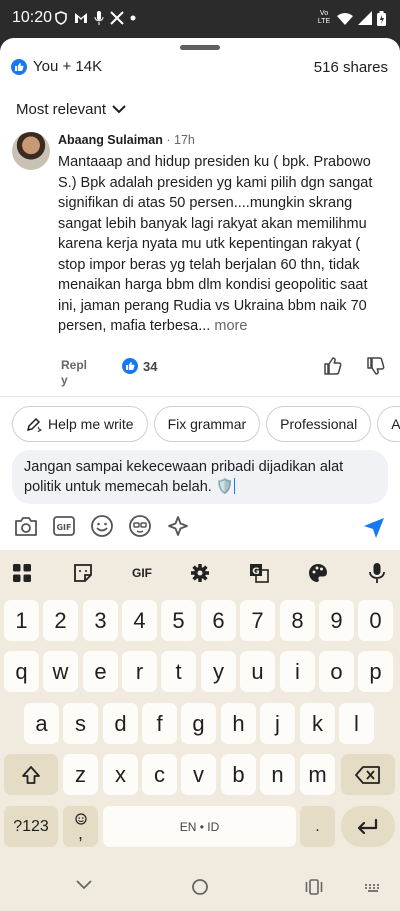 The width and height of the screenshot is (400, 911). I want to click on key-3: 3, so click(100, 620).